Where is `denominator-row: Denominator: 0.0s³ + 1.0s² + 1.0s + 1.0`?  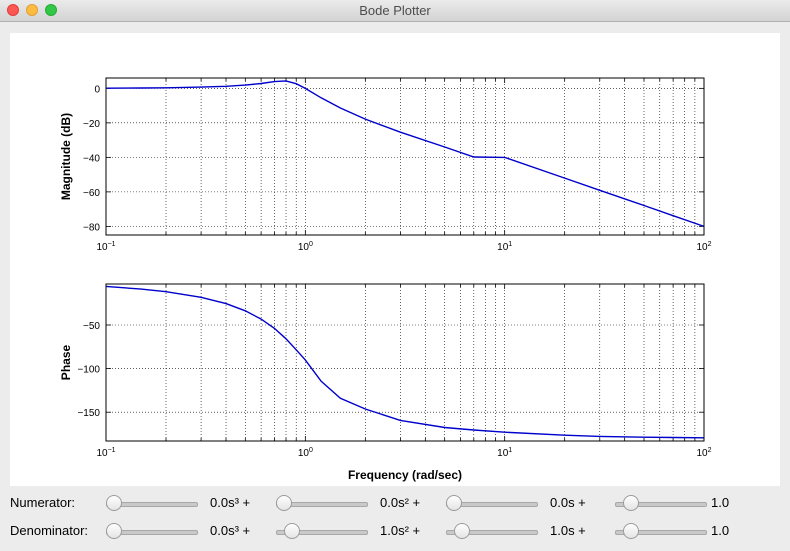
denominator-row: Denominator: 0.0s³ + 1.0s² + 1.0s + 1.0 is located at coordinates (395, 531).